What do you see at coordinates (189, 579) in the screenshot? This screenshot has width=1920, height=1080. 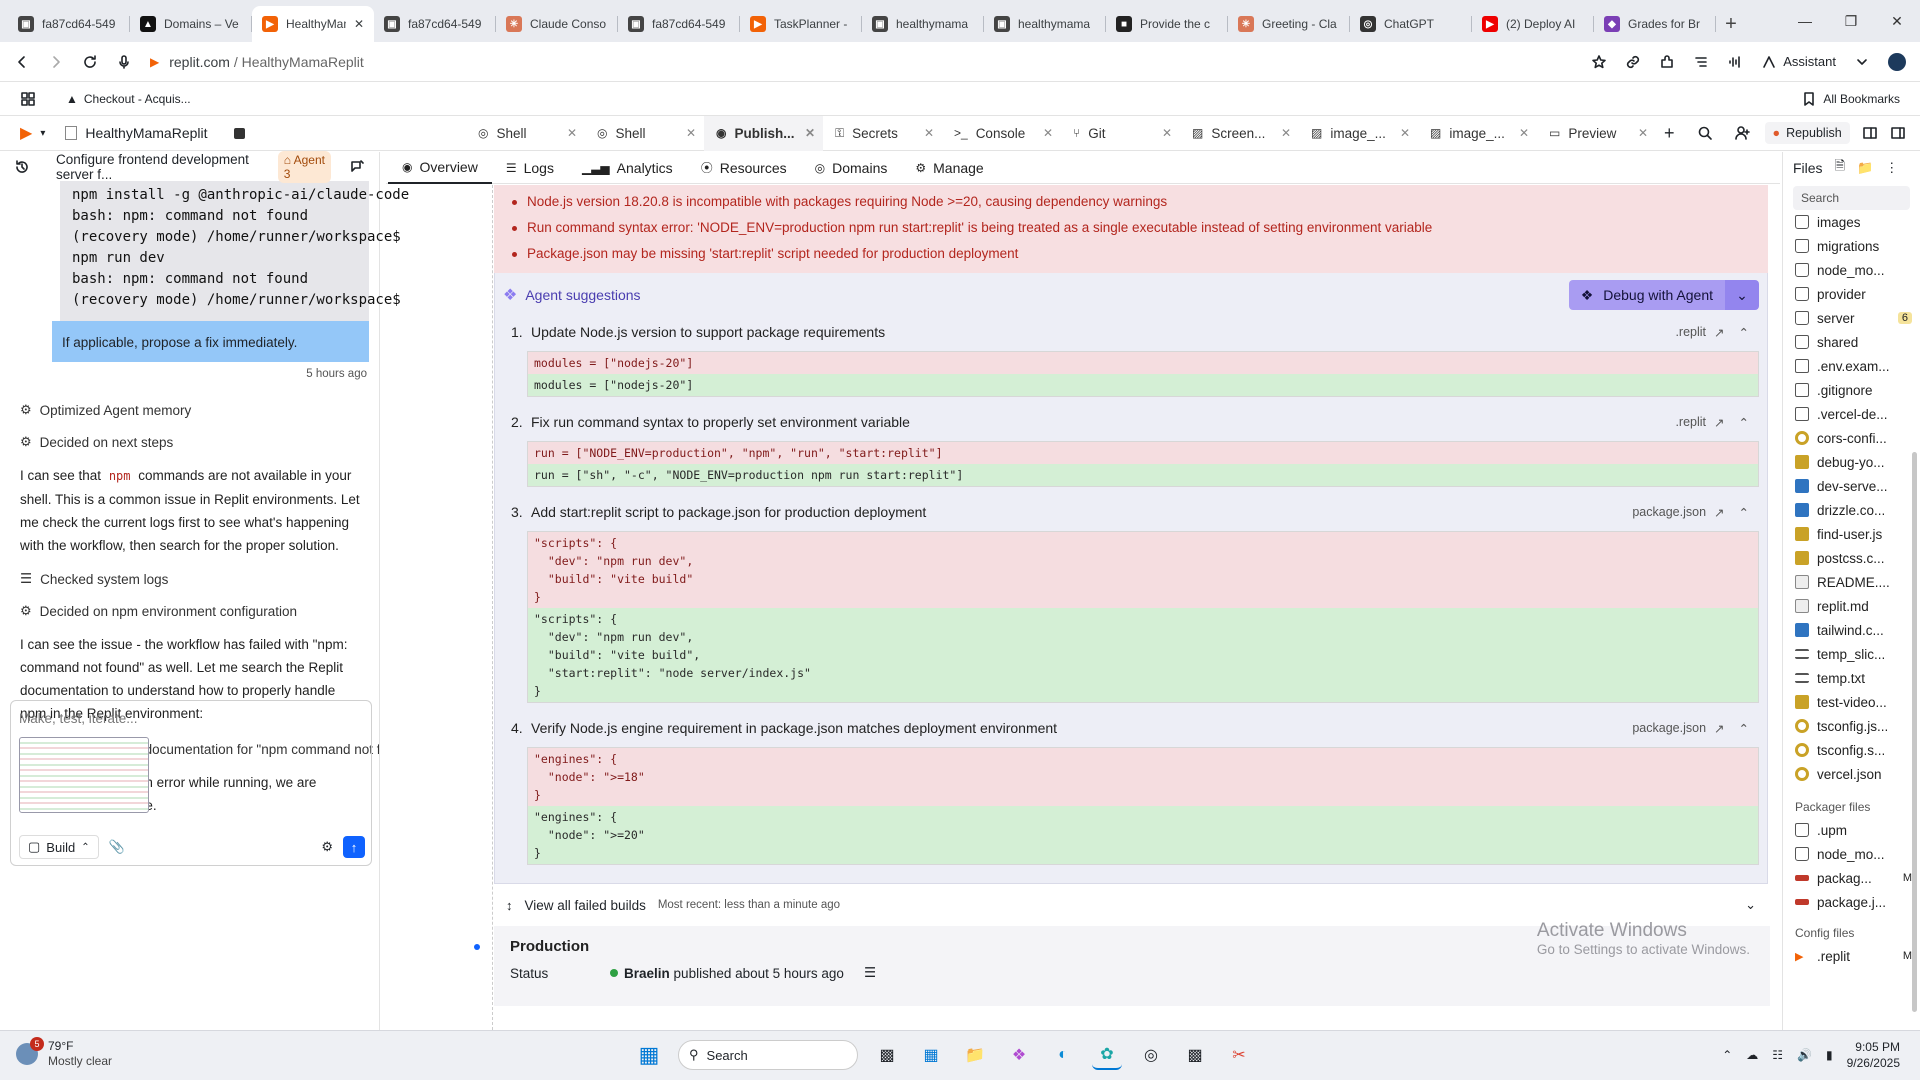 I see `step-checked-logs: ☰ Checked system logs` at bounding box center [189, 579].